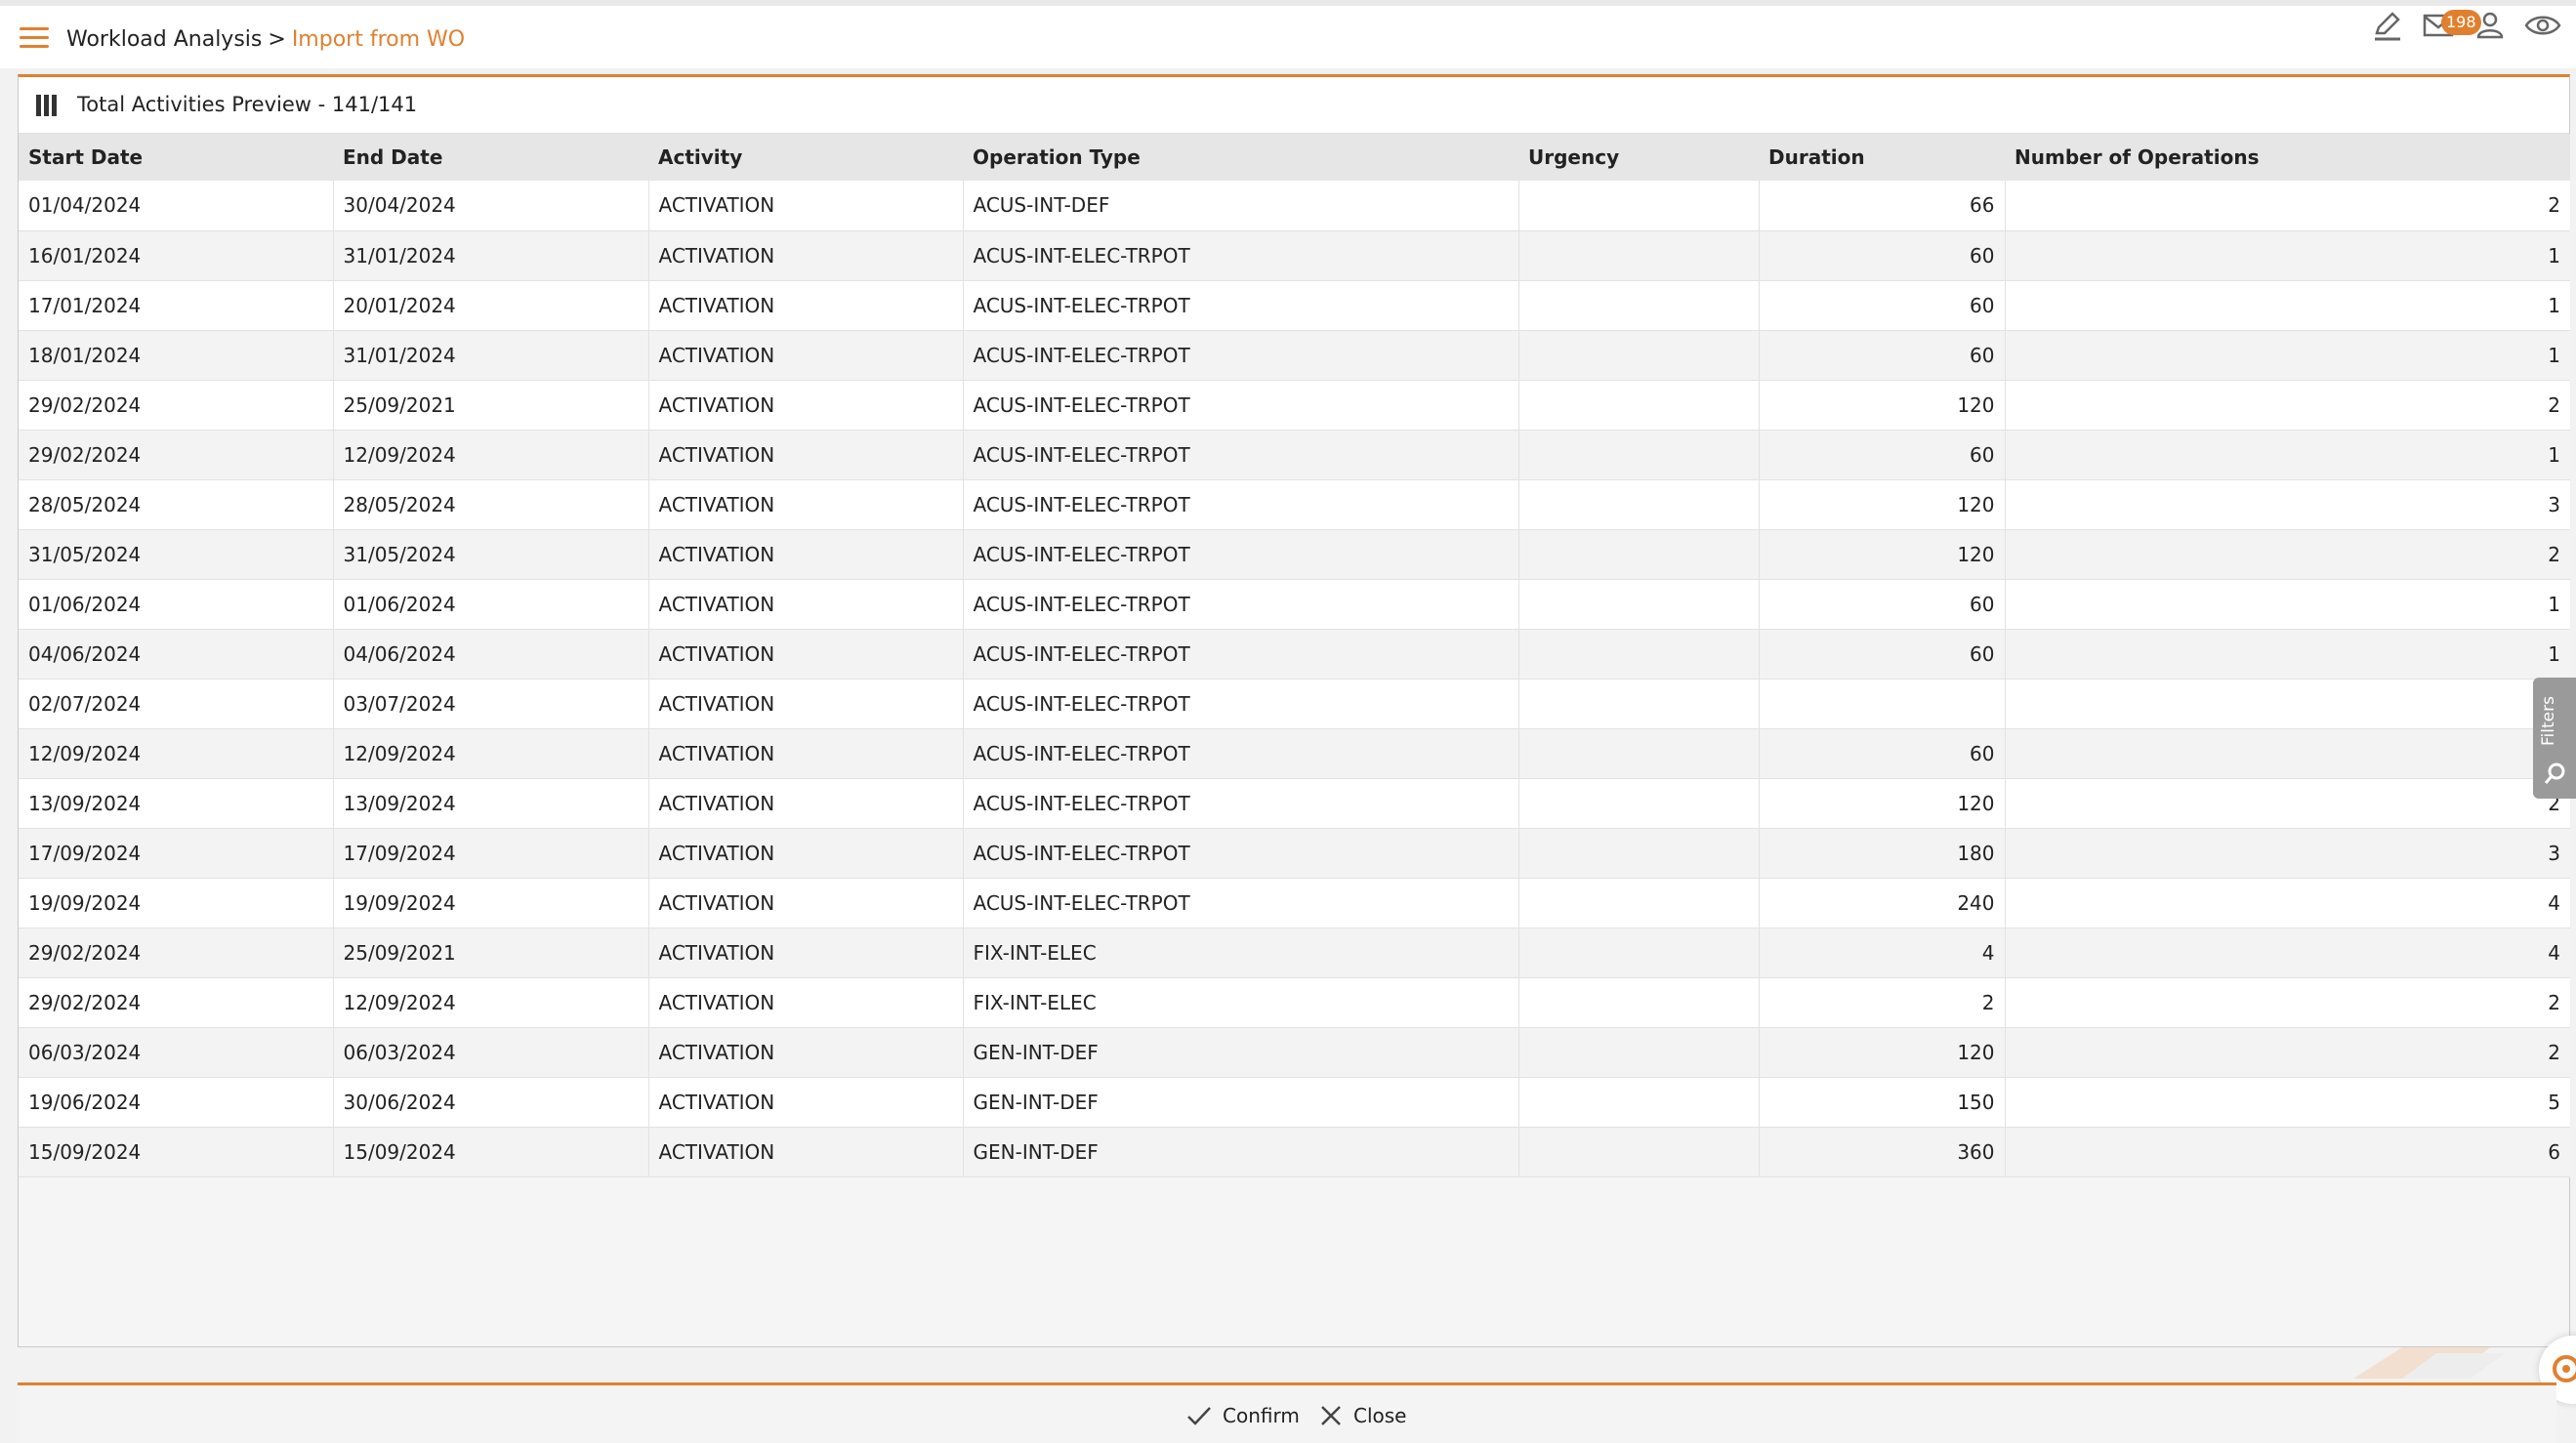 The image size is (2576, 1443). What do you see at coordinates (1883, 1152) in the screenshot?
I see `table-cell: 360` at bounding box center [1883, 1152].